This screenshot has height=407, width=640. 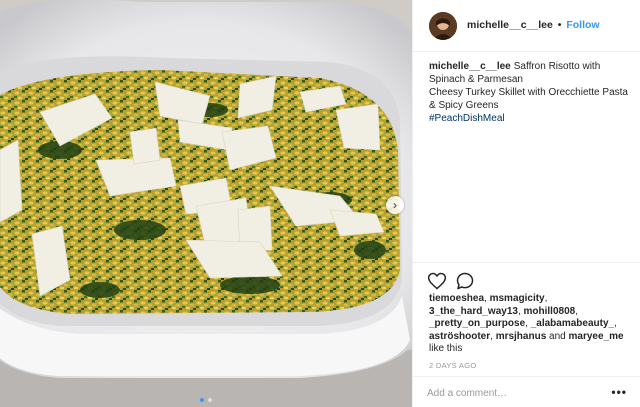 I want to click on carousel-next-button: ›, so click(x=395, y=205).